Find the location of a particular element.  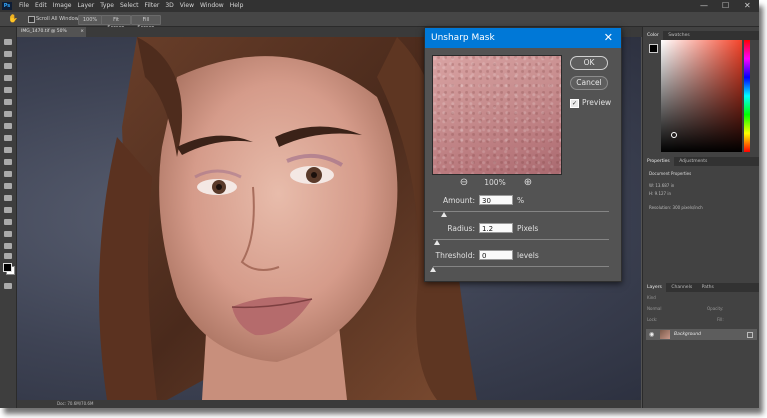

threshold-label: Threshold: is located at coordinates (455, 255).